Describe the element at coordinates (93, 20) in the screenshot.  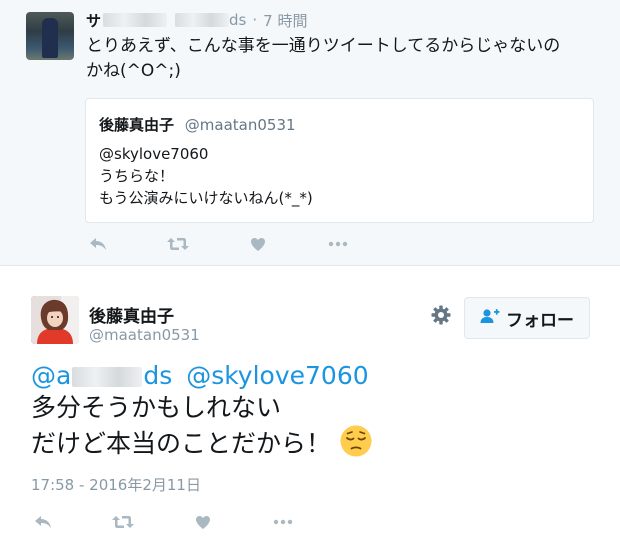
I see `parent-display-name: サ` at that location.